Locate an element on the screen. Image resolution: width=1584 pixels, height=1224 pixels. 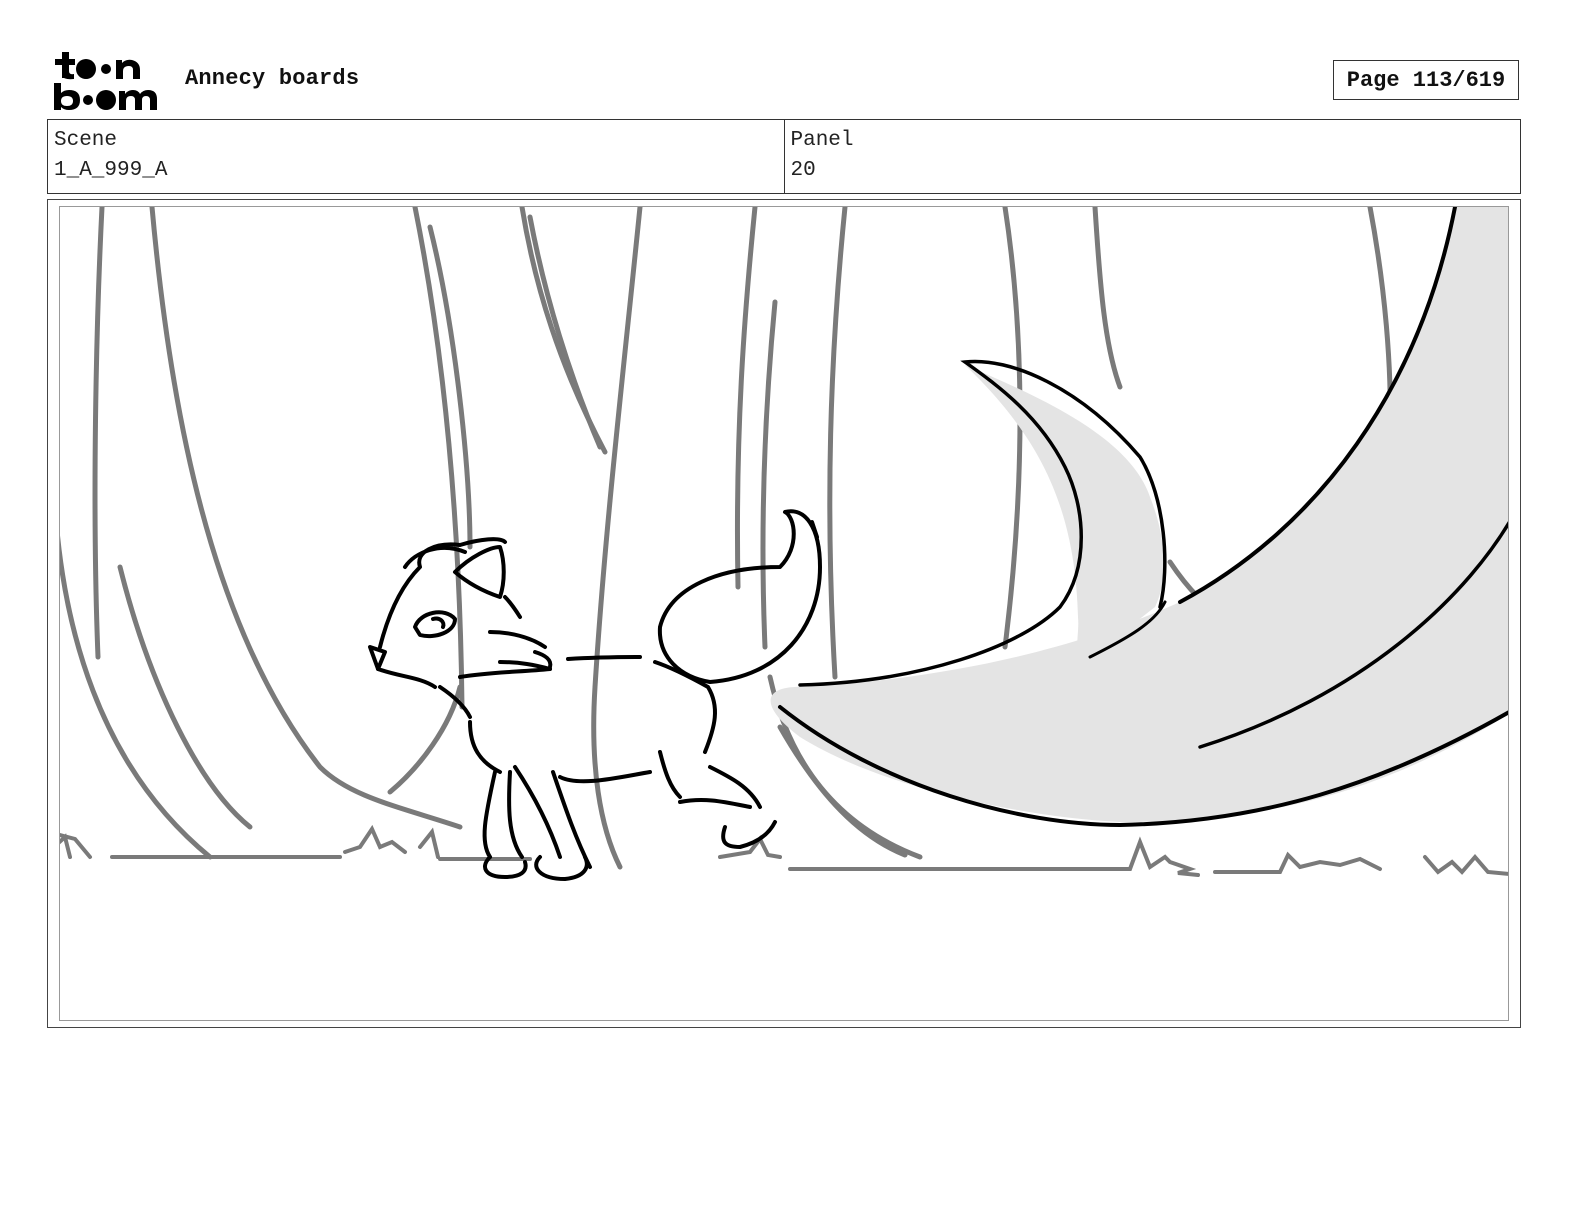
panel-cell: Panel 20 is located at coordinates (1152, 156).